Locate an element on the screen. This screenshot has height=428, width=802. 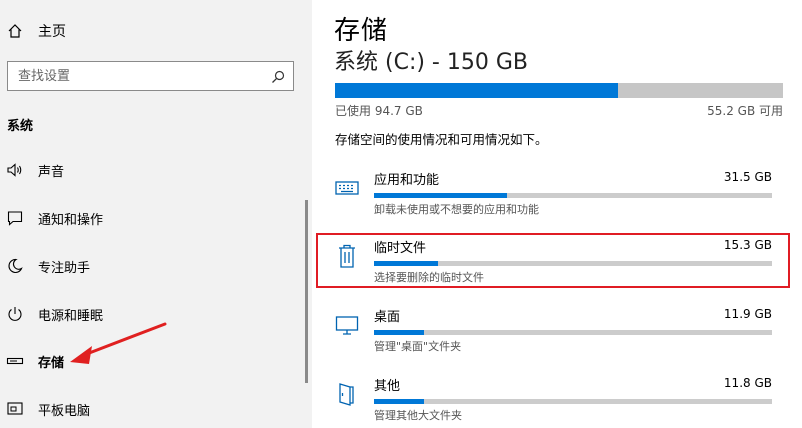
category-name: 应用和功能 is located at coordinates (407, 180).